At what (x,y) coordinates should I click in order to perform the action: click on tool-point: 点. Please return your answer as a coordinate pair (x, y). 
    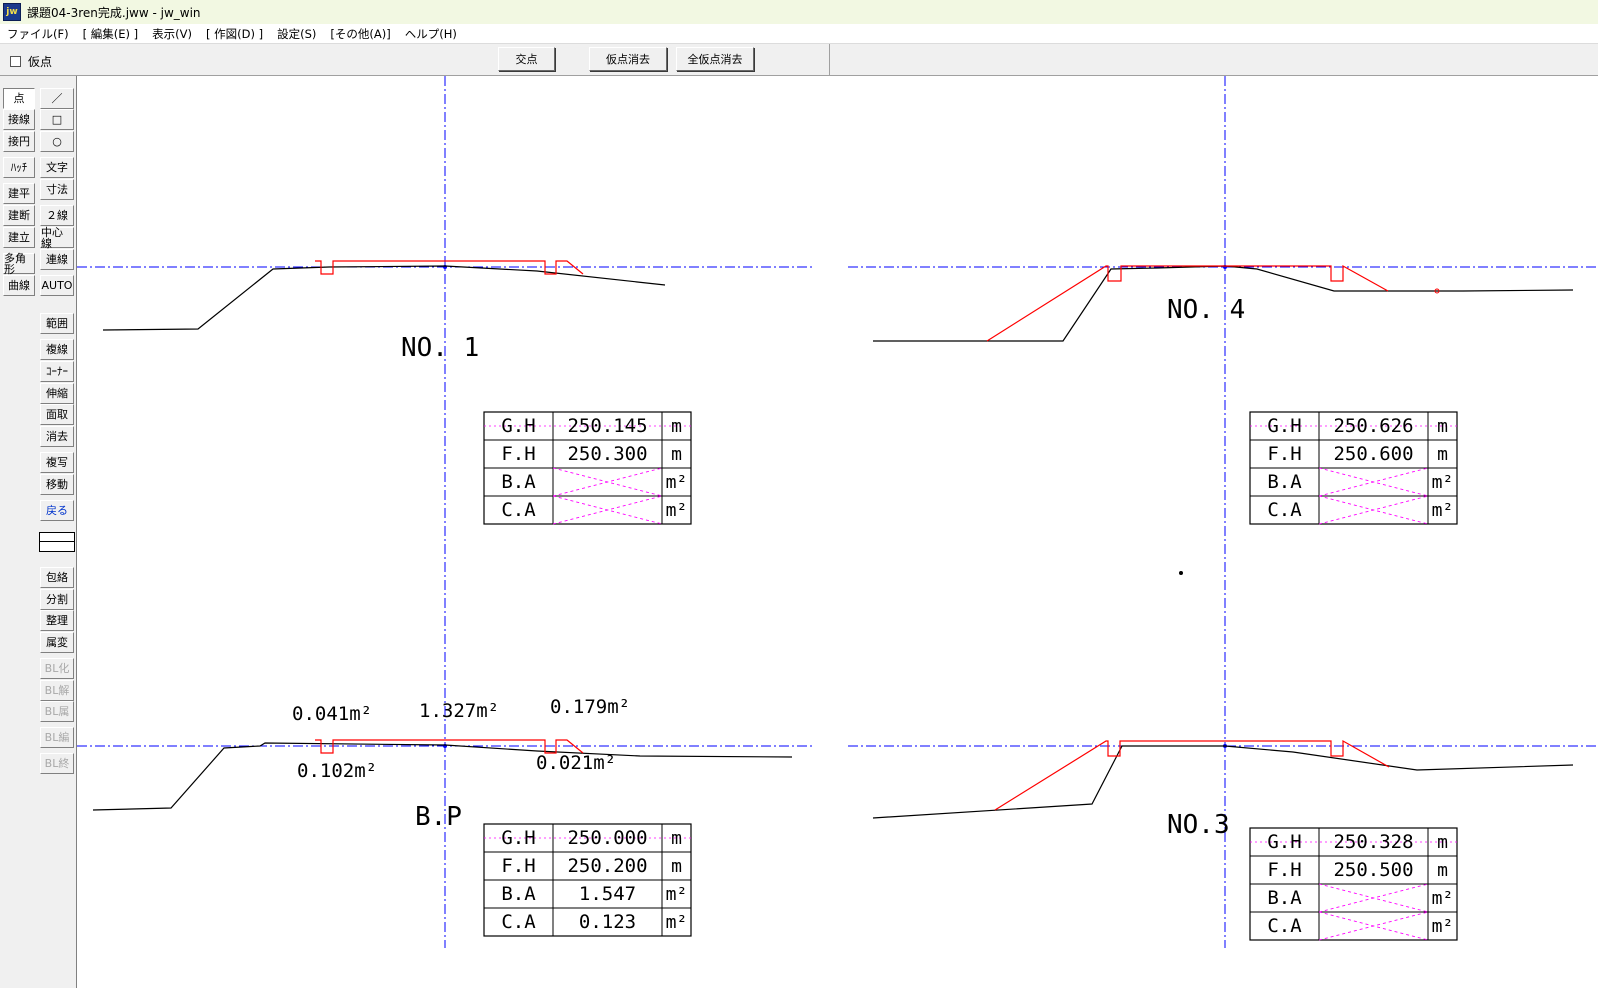
    Looking at the image, I should click on (19, 98).